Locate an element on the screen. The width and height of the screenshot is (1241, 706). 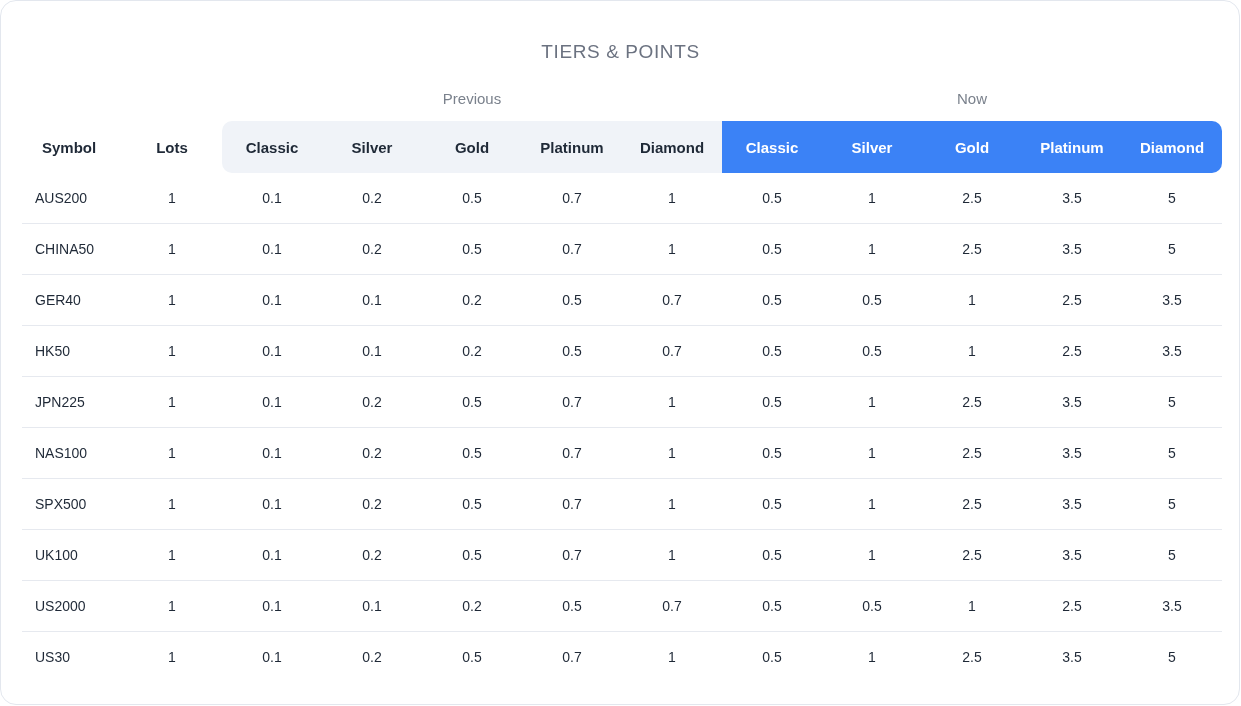
table-cell: CHINA50 is located at coordinates (65, 249).